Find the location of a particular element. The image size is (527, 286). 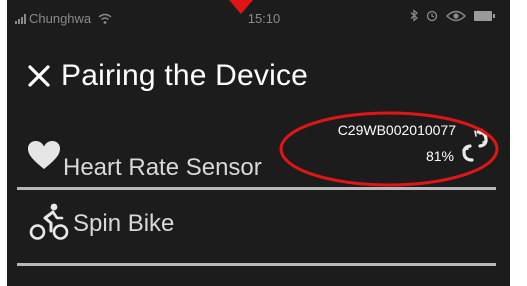

cyclist-icon is located at coordinates (49, 221).